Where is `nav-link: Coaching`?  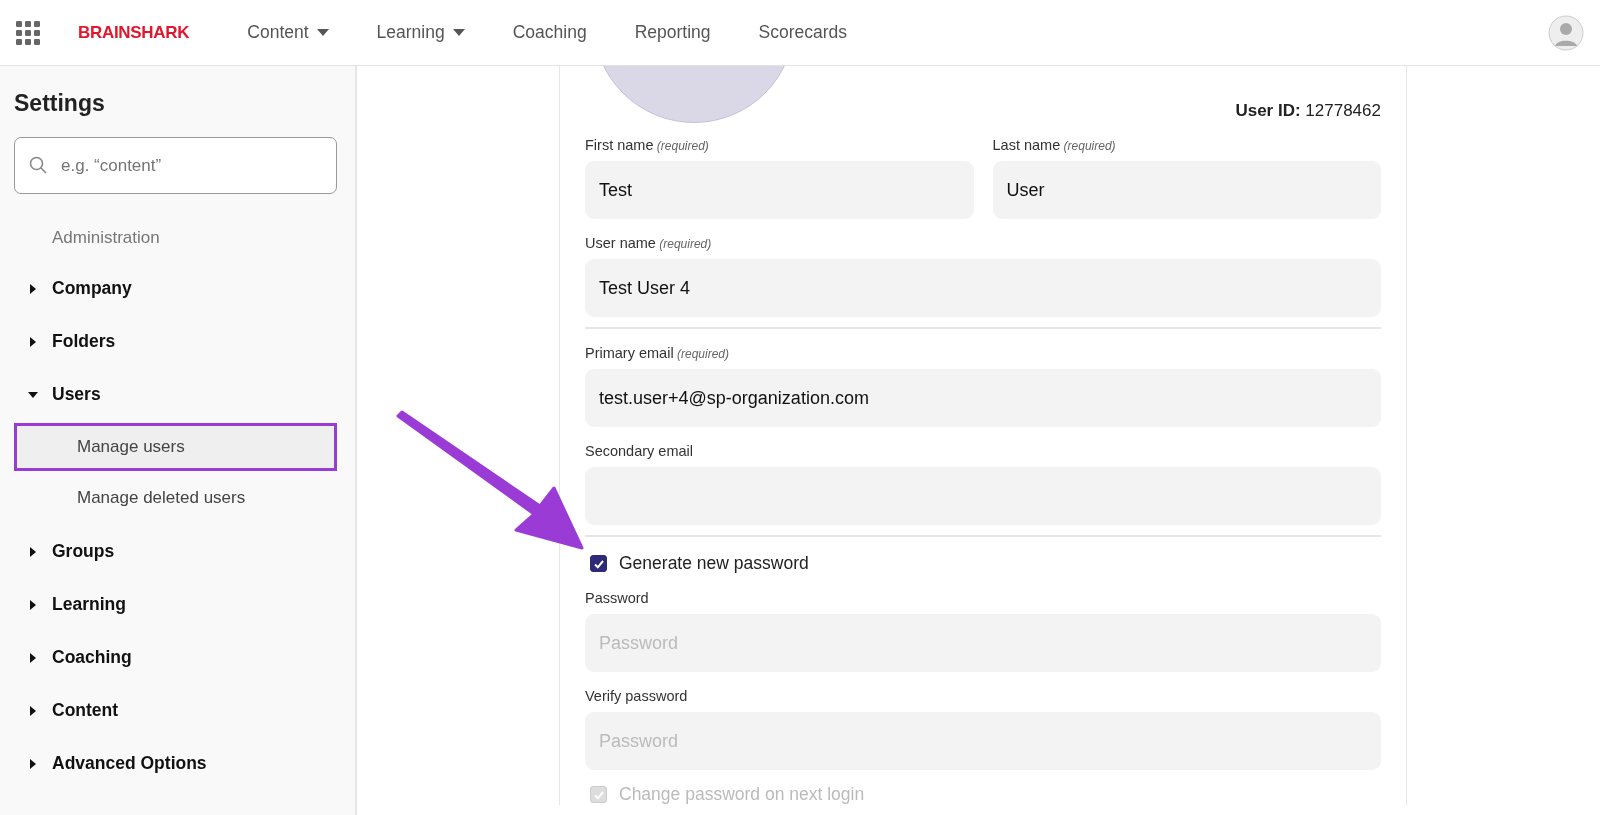
nav-link: Coaching is located at coordinates (549, 32).